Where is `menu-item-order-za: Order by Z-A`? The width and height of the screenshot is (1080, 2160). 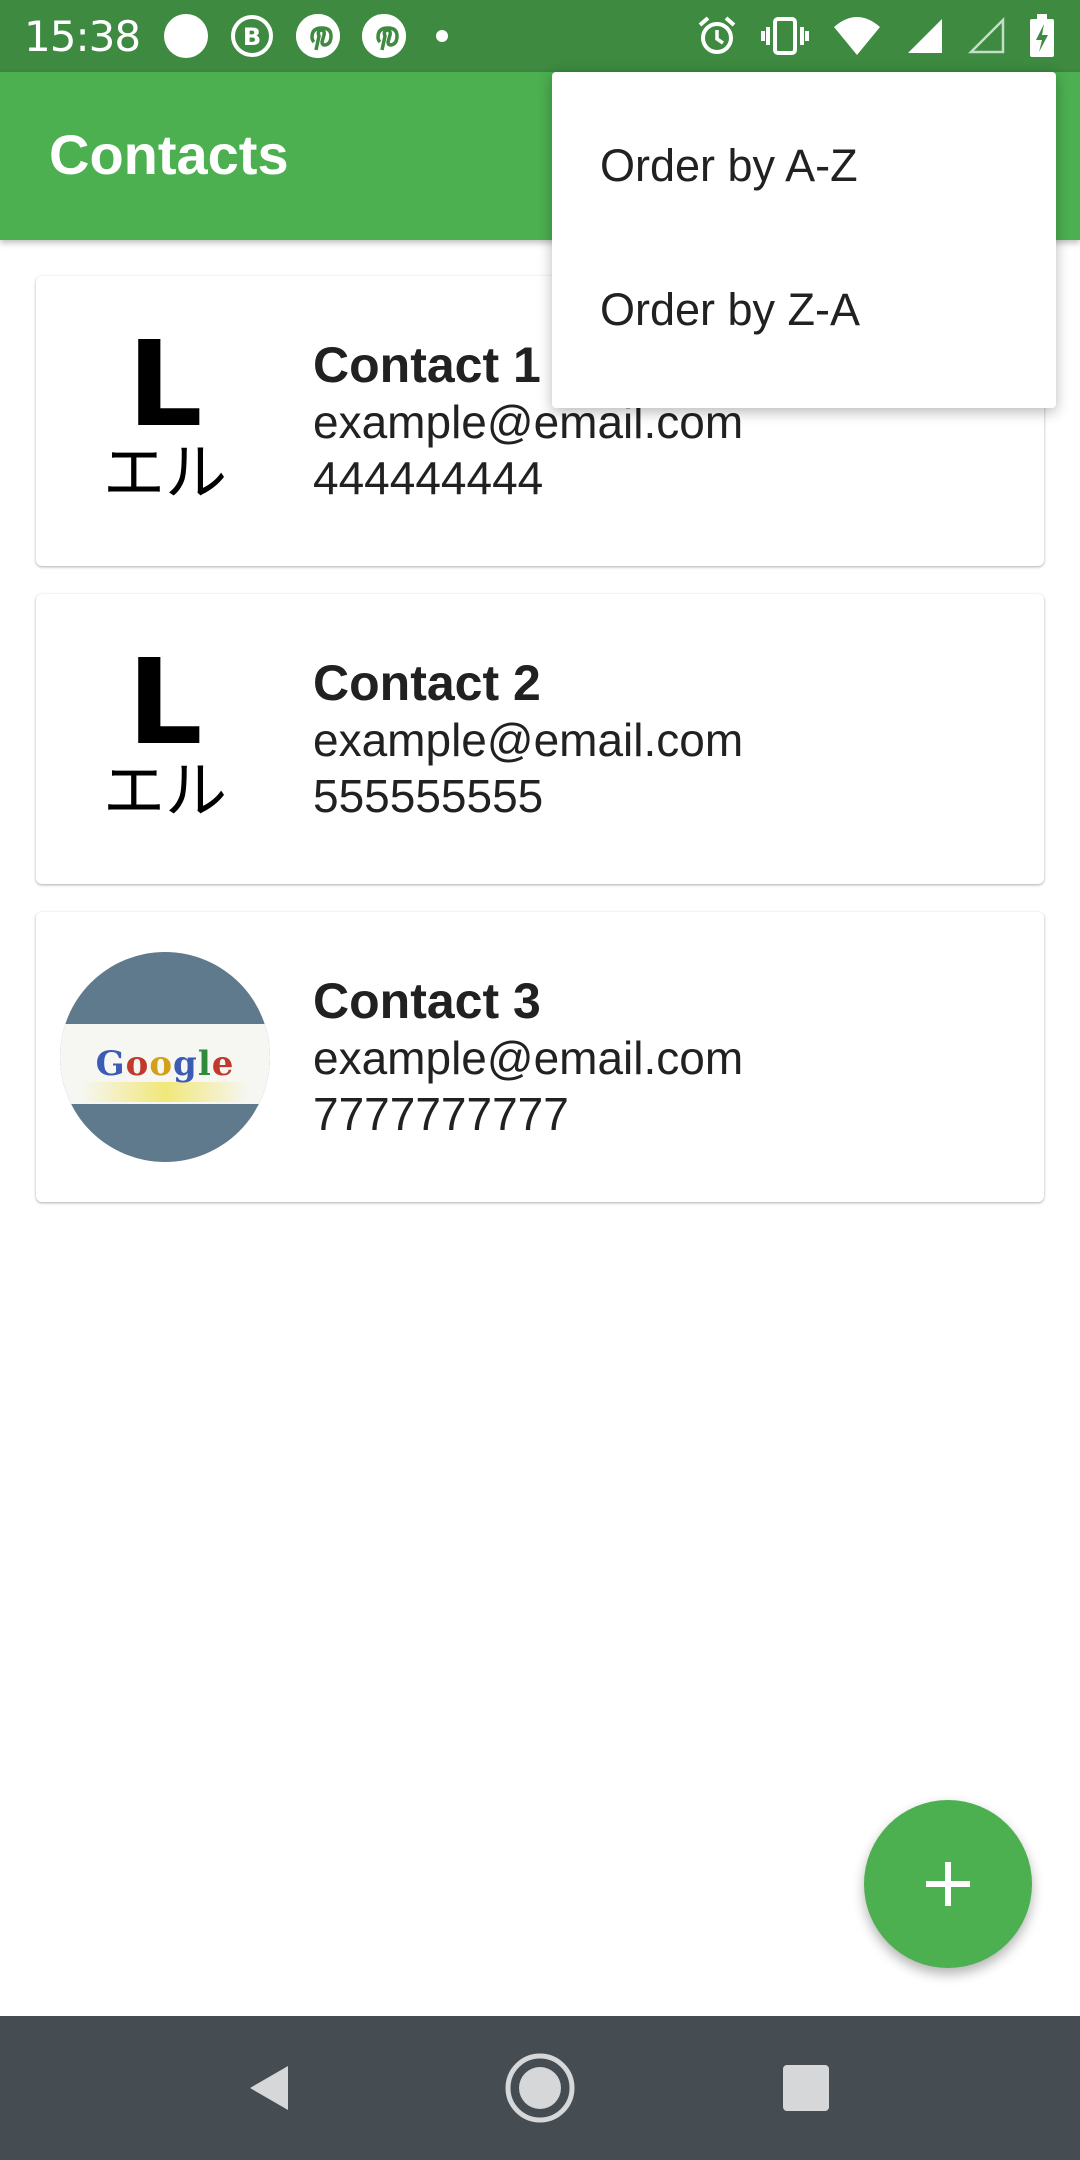
menu-item-order-za: Order by Z-A is located at coordinates (730, 310).